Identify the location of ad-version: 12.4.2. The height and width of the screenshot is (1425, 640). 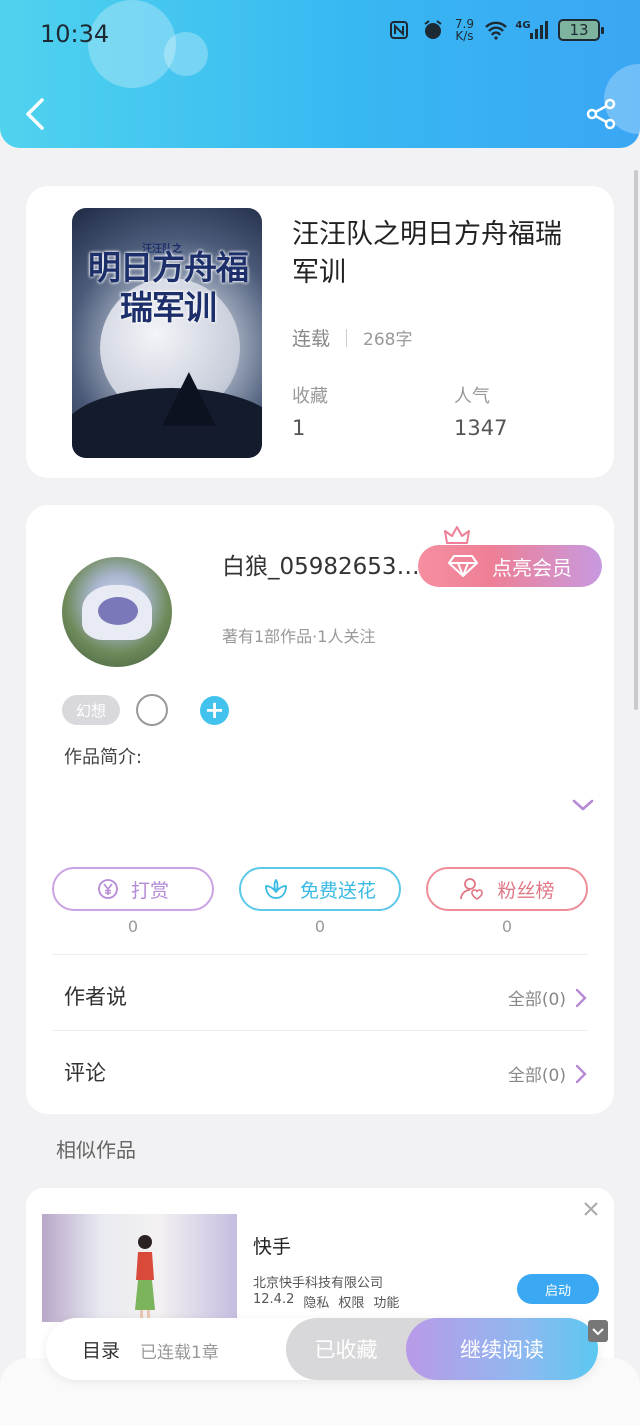
(274, 1299).